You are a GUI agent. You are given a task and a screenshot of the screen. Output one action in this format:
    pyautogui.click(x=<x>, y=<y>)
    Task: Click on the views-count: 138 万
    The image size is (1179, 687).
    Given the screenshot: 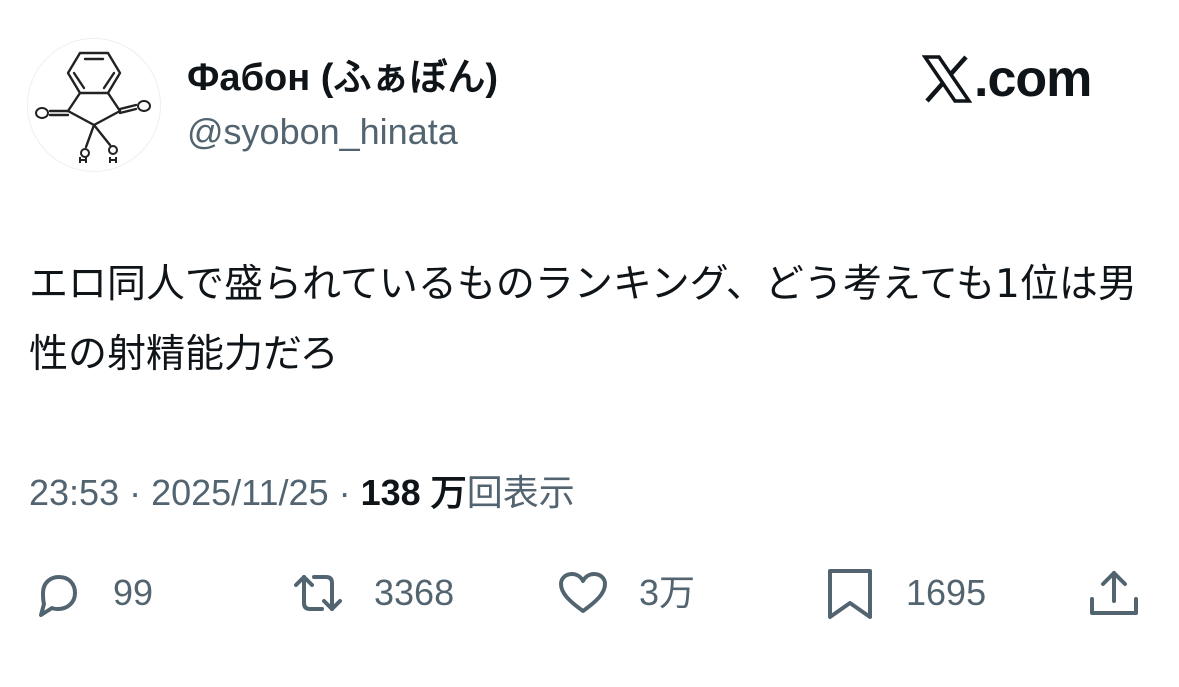 What is the action you would take?
    pyautogui.click(x=413, y=492)
    